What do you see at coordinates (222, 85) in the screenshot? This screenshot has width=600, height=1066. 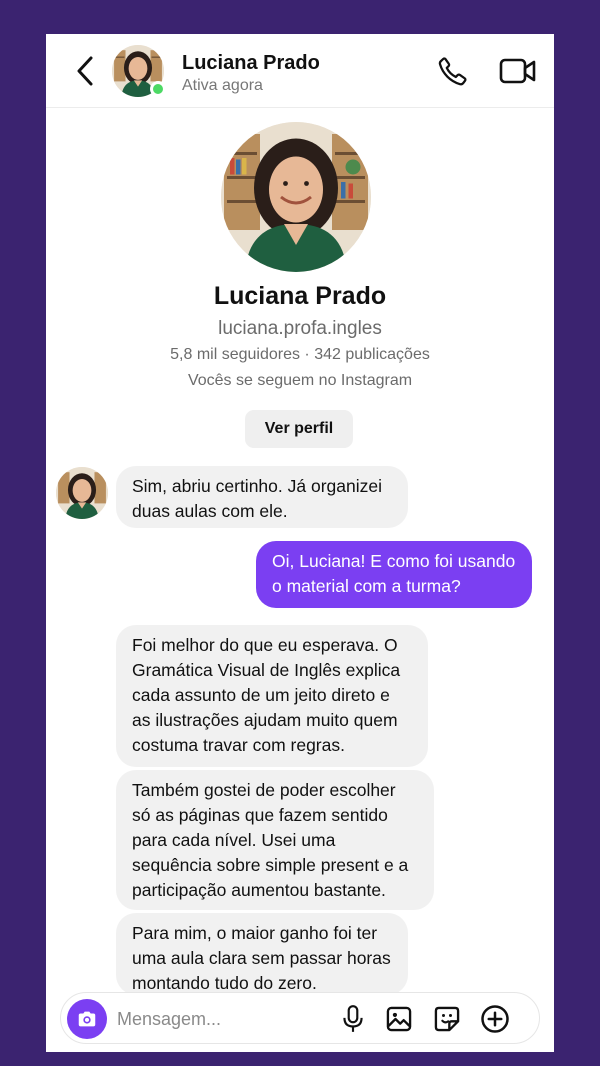 I see `active-status: Ativa agora` at bounding box center [222, 85].